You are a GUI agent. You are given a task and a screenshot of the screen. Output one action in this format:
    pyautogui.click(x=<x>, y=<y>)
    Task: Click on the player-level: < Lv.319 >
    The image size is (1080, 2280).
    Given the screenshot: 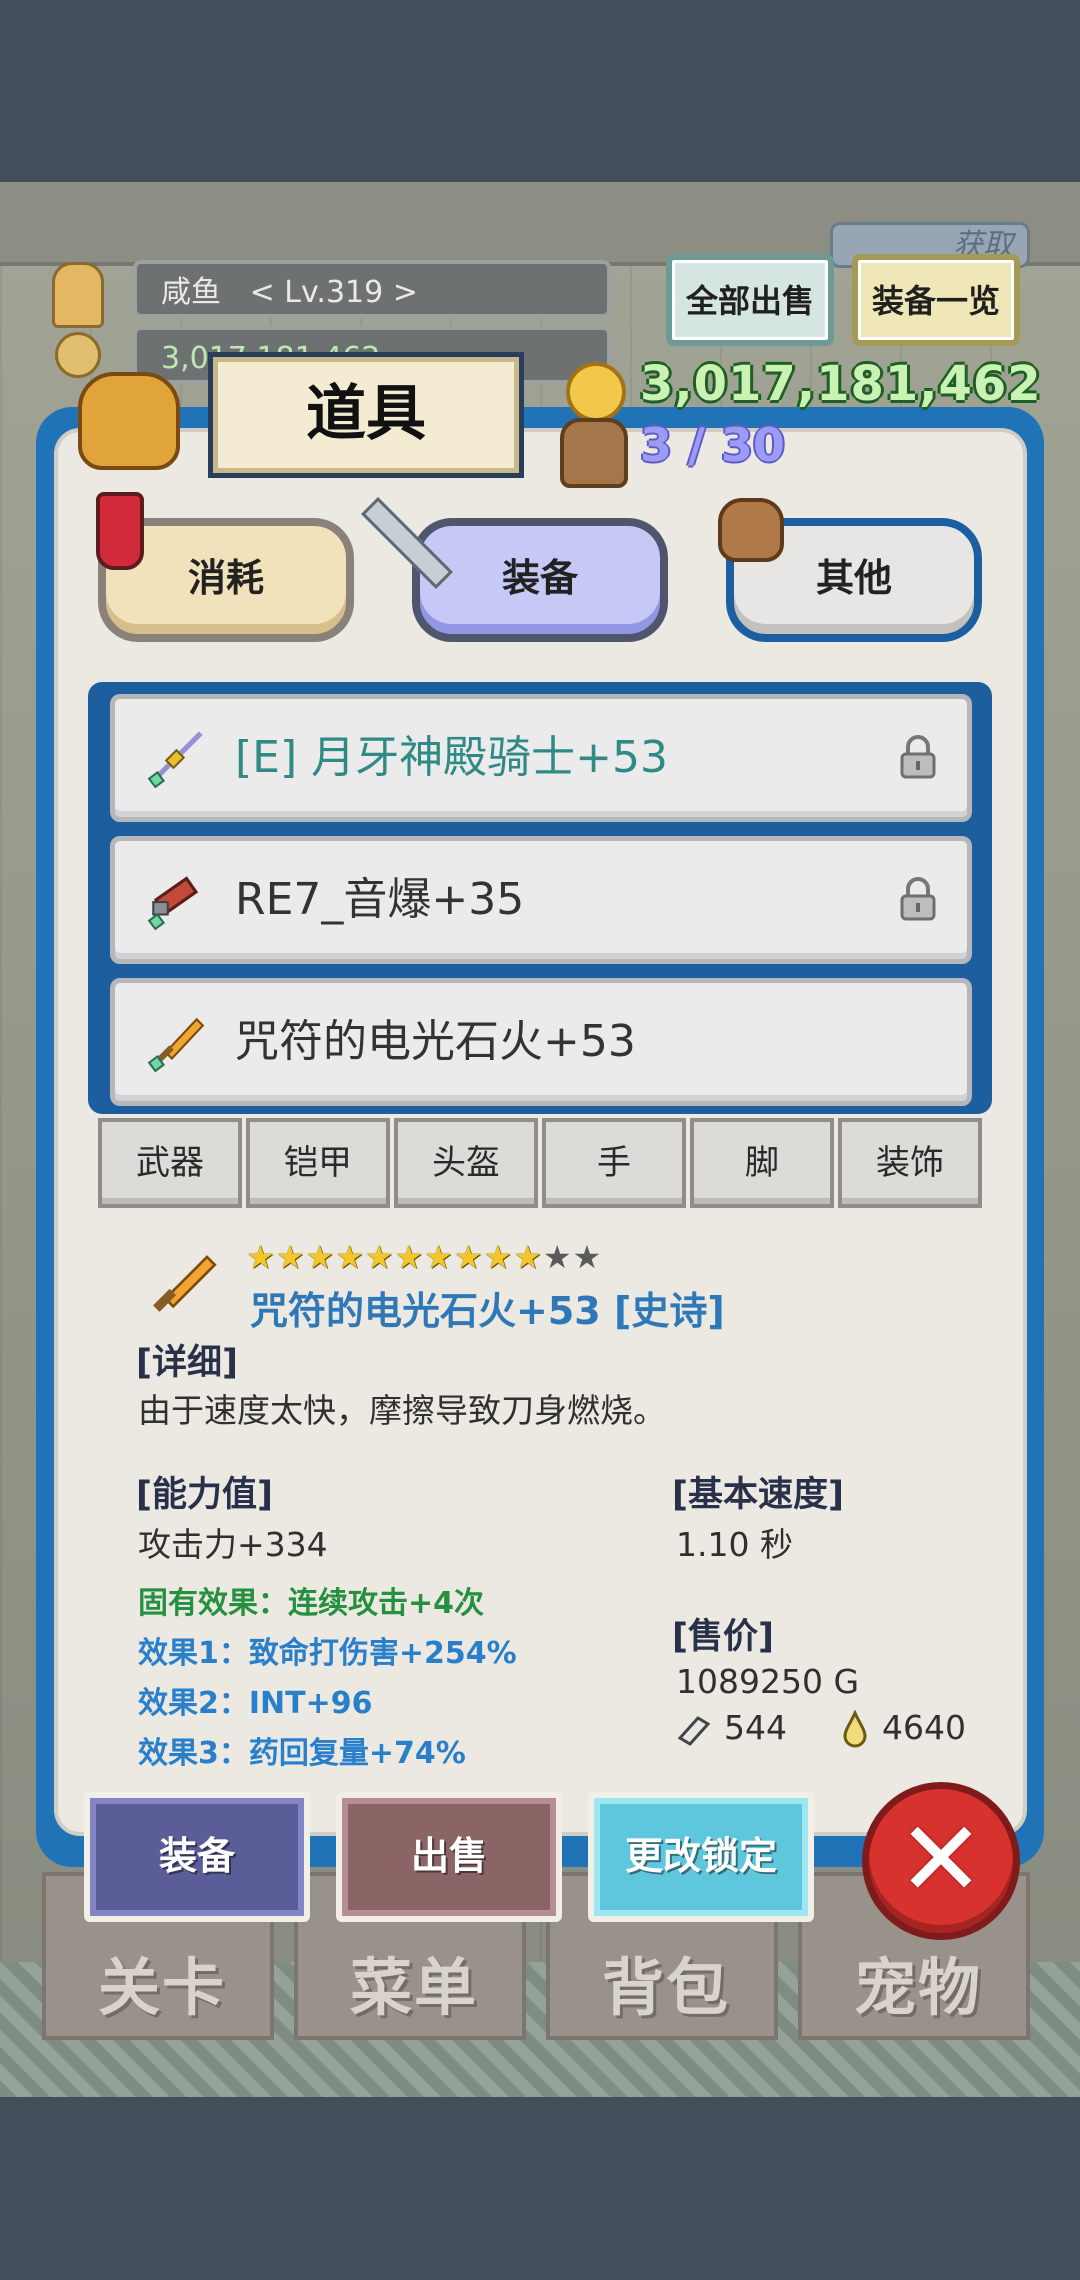 What is the action you would take?
    pyautogui.click(x=333, y=292)
    